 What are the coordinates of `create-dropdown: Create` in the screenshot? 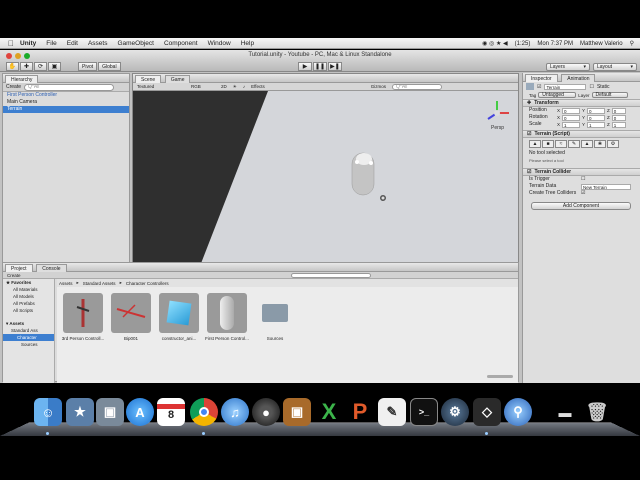 It's located at (13, 87).